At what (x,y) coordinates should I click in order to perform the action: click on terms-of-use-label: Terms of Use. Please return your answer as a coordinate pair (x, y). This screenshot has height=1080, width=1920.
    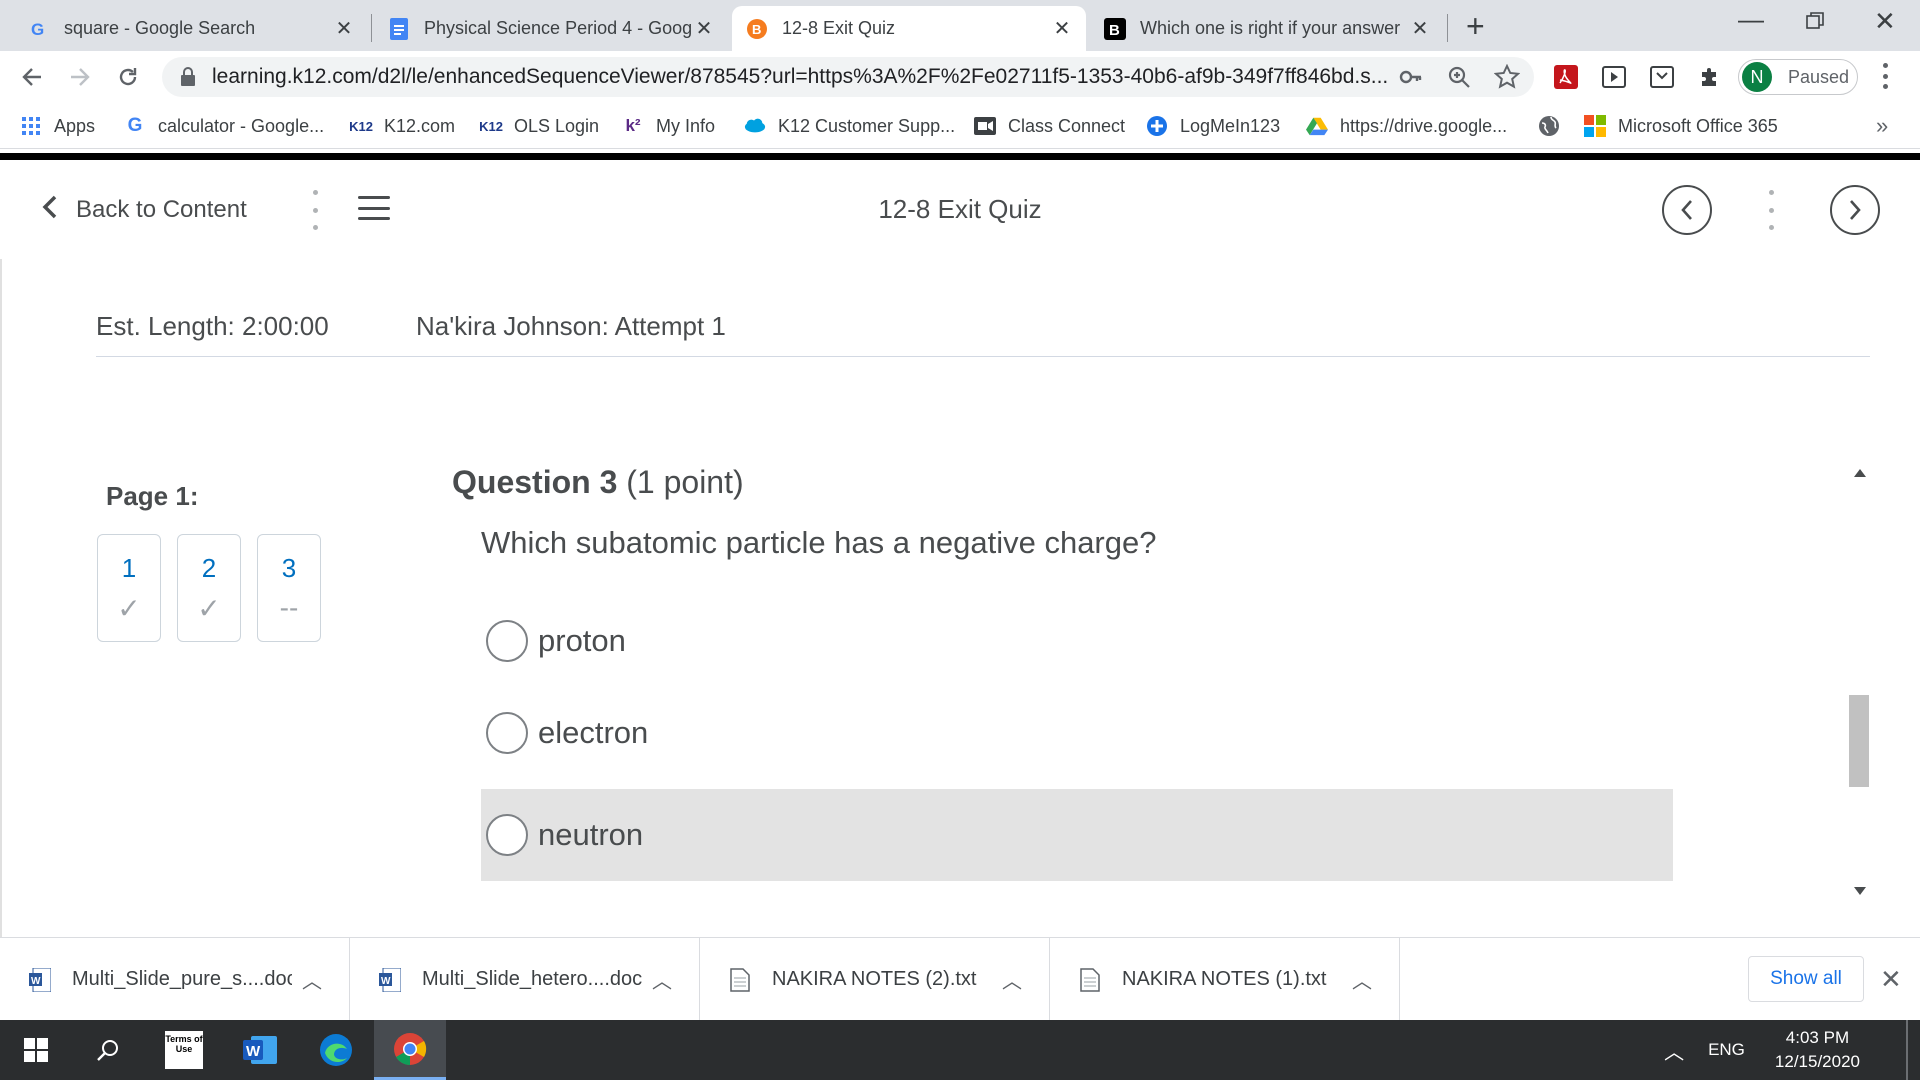
    Looking at the image, I should click on (184, 1050).